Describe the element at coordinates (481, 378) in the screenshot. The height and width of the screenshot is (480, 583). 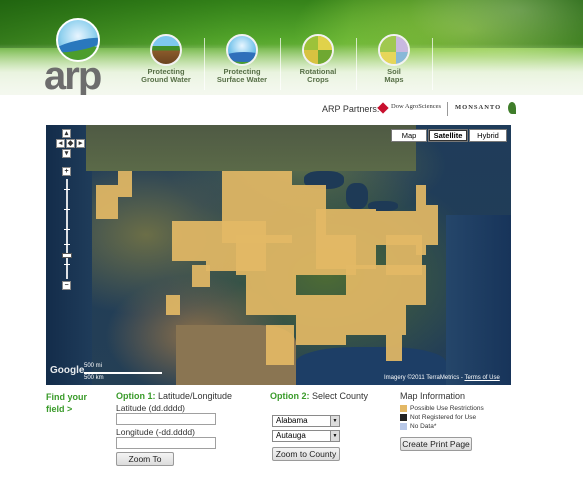
I see `terms-of-use-link: Terms of Use` at that location.